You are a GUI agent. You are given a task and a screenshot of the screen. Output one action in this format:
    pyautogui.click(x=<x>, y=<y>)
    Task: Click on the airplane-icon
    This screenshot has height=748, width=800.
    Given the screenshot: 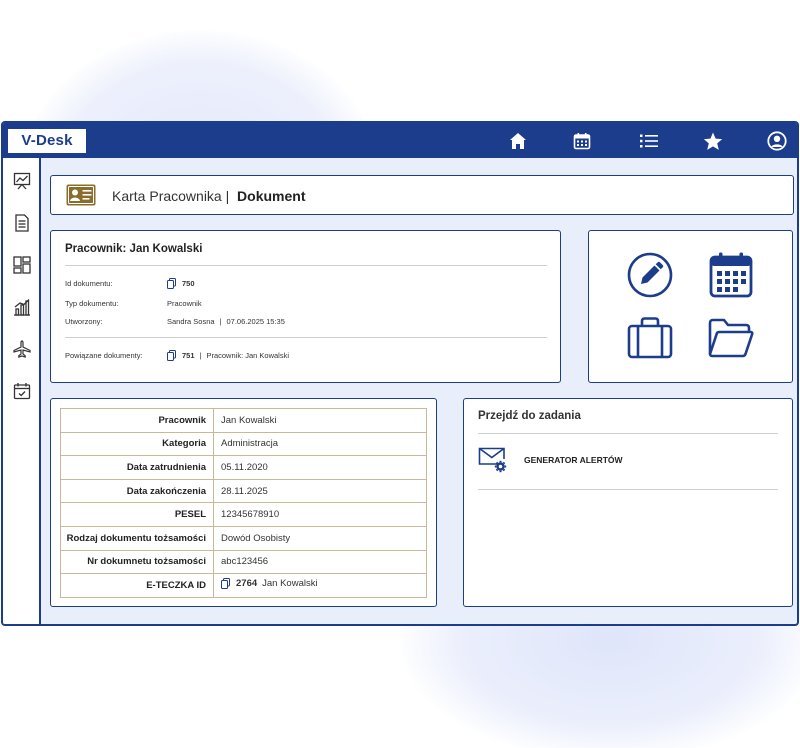 What is the action you would take?
    pyautogui.click(x=22, y=349)
    